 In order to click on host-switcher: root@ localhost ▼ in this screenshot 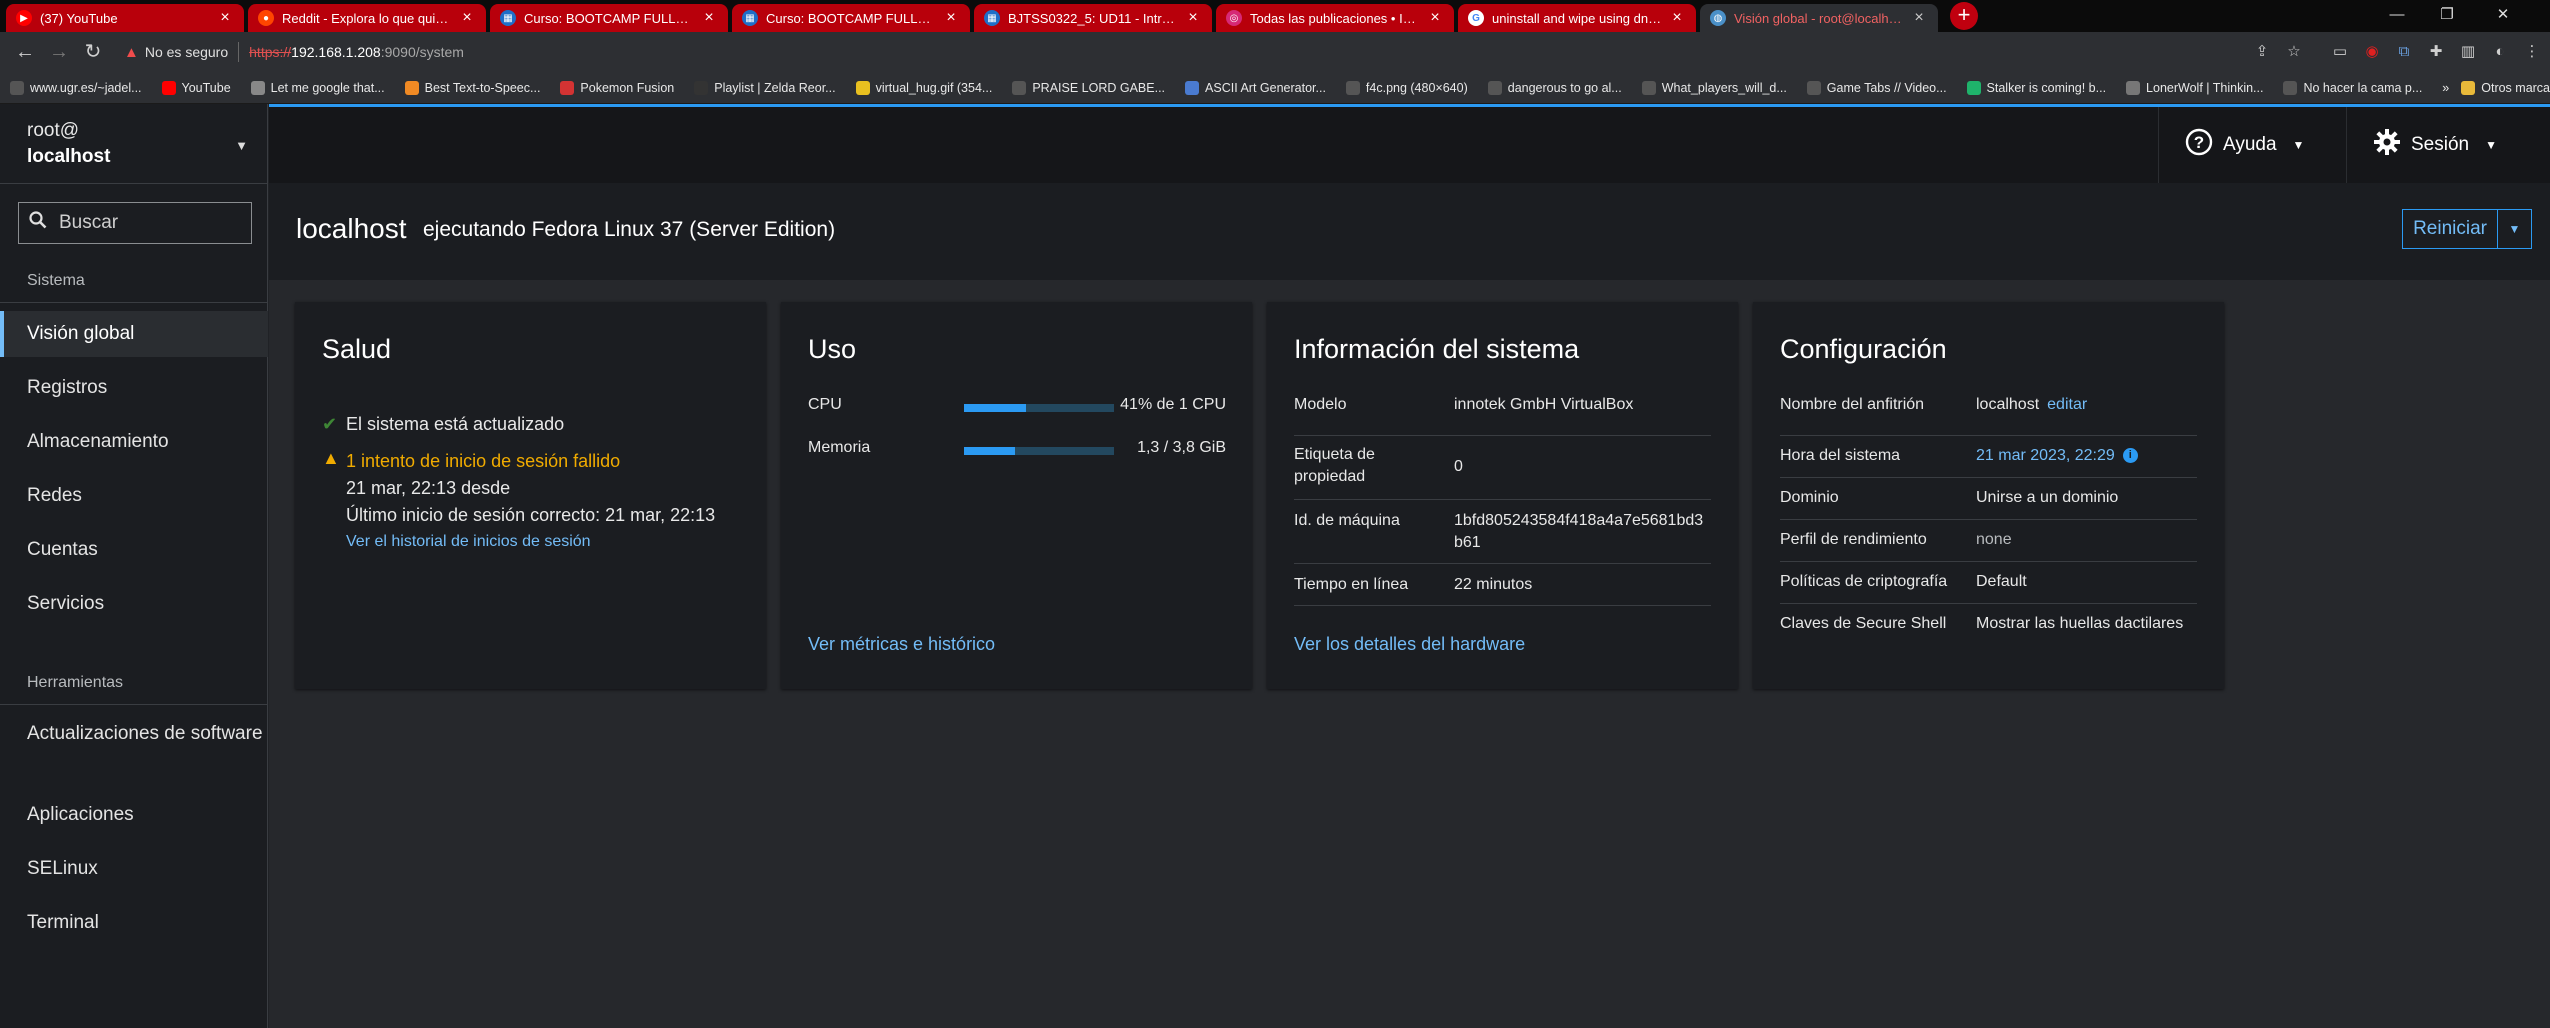, I will do `click(134, 144)`.